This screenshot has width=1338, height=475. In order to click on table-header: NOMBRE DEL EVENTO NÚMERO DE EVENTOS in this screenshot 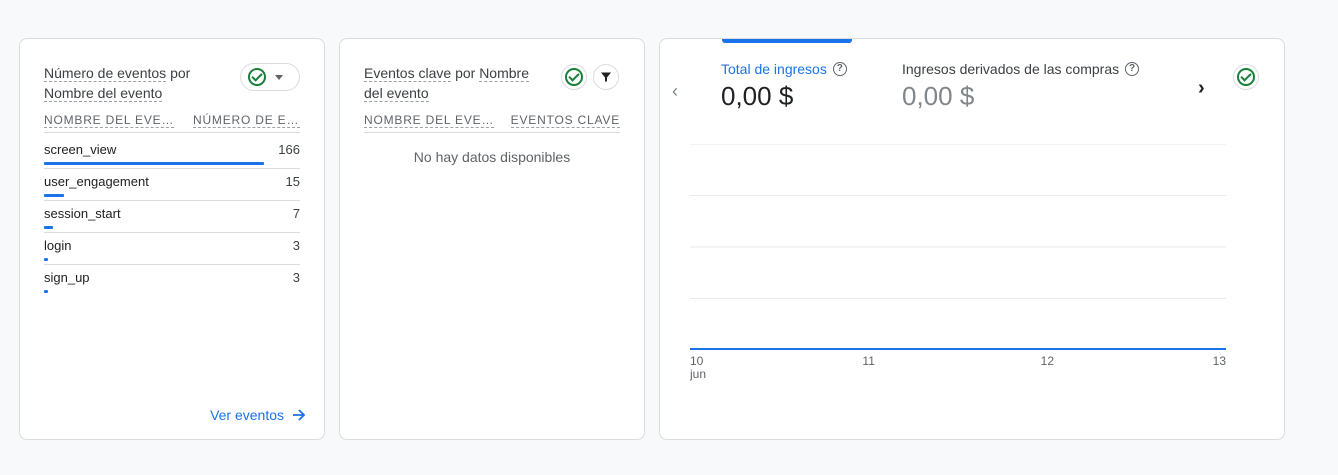, I will do `click(172, 121)`.